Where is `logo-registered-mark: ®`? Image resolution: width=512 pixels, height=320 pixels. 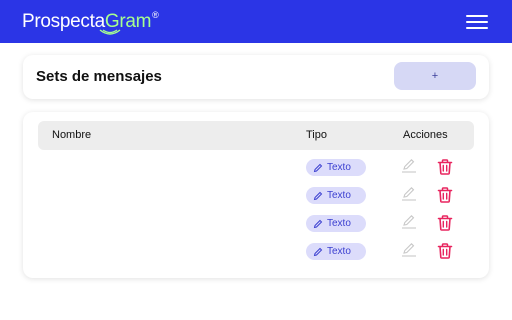
logo-registered-mark: ® is located at coordinates (155, 14).